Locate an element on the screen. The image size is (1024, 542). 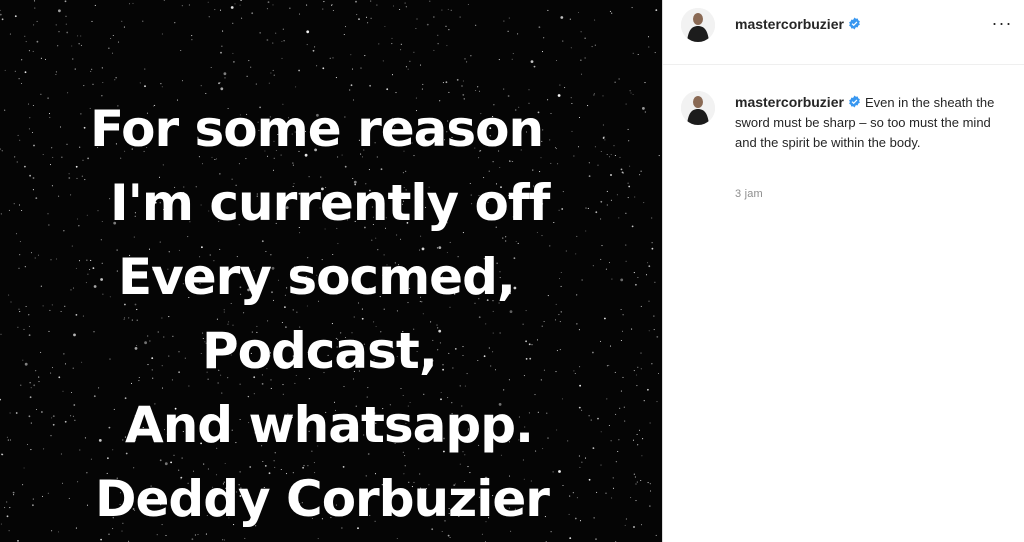
header-username: mastercorbuzier is located at coordinates (798, 24).